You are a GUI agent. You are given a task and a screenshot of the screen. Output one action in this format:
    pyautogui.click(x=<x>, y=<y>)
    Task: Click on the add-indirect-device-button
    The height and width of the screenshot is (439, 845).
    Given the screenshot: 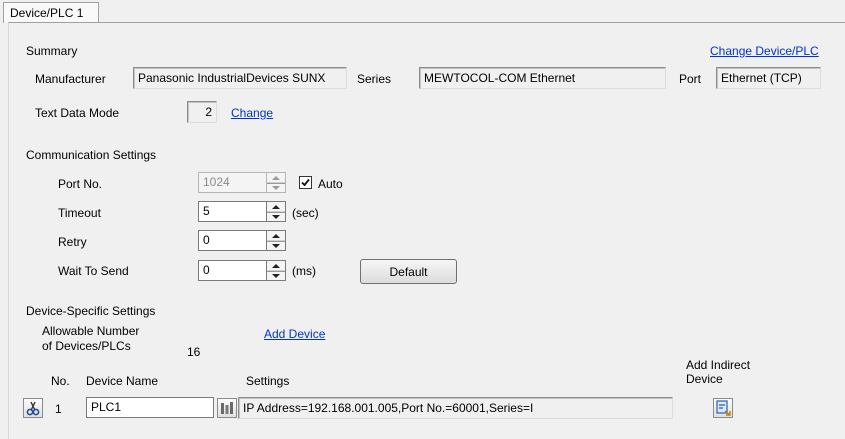 What is the action you would take?
    pyautogui.click(x=723, y=408)
    